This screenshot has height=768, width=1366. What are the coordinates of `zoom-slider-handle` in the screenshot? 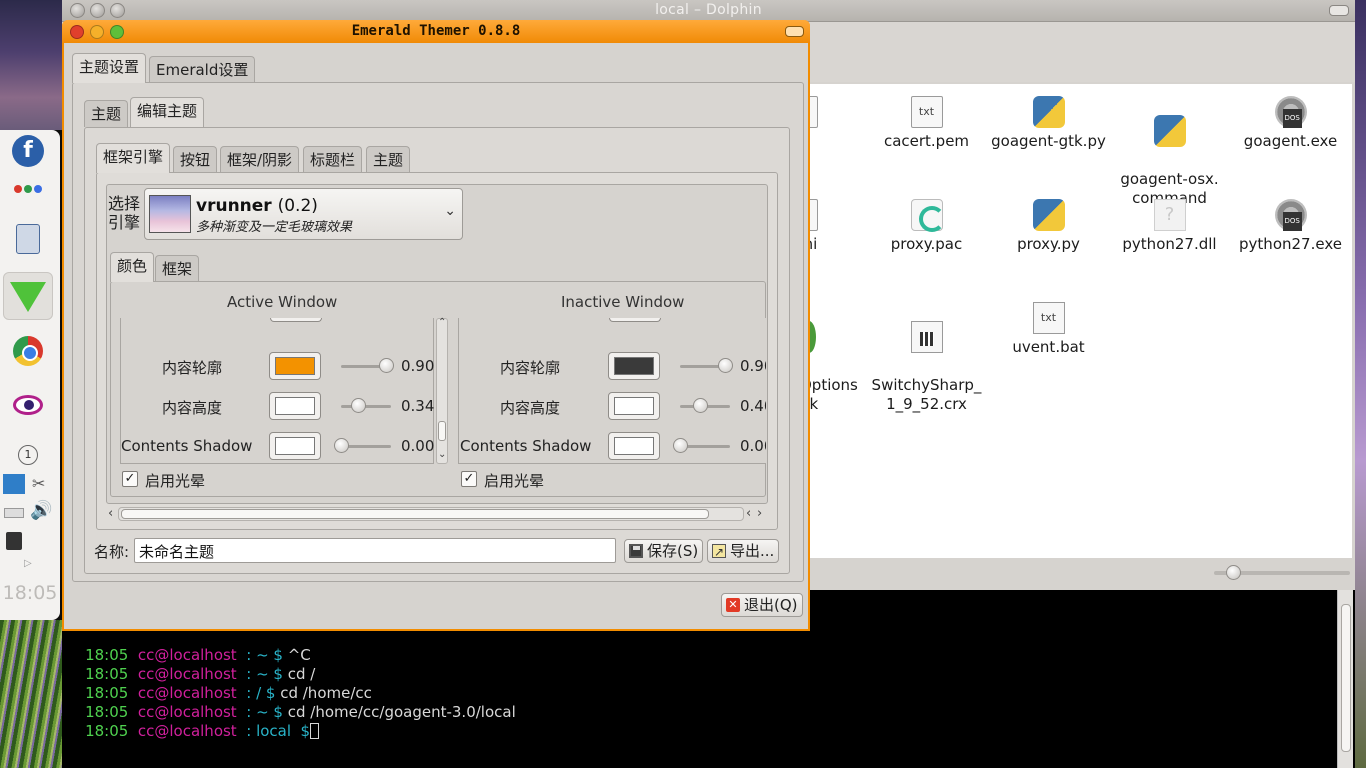 It's located at (1233, 572).